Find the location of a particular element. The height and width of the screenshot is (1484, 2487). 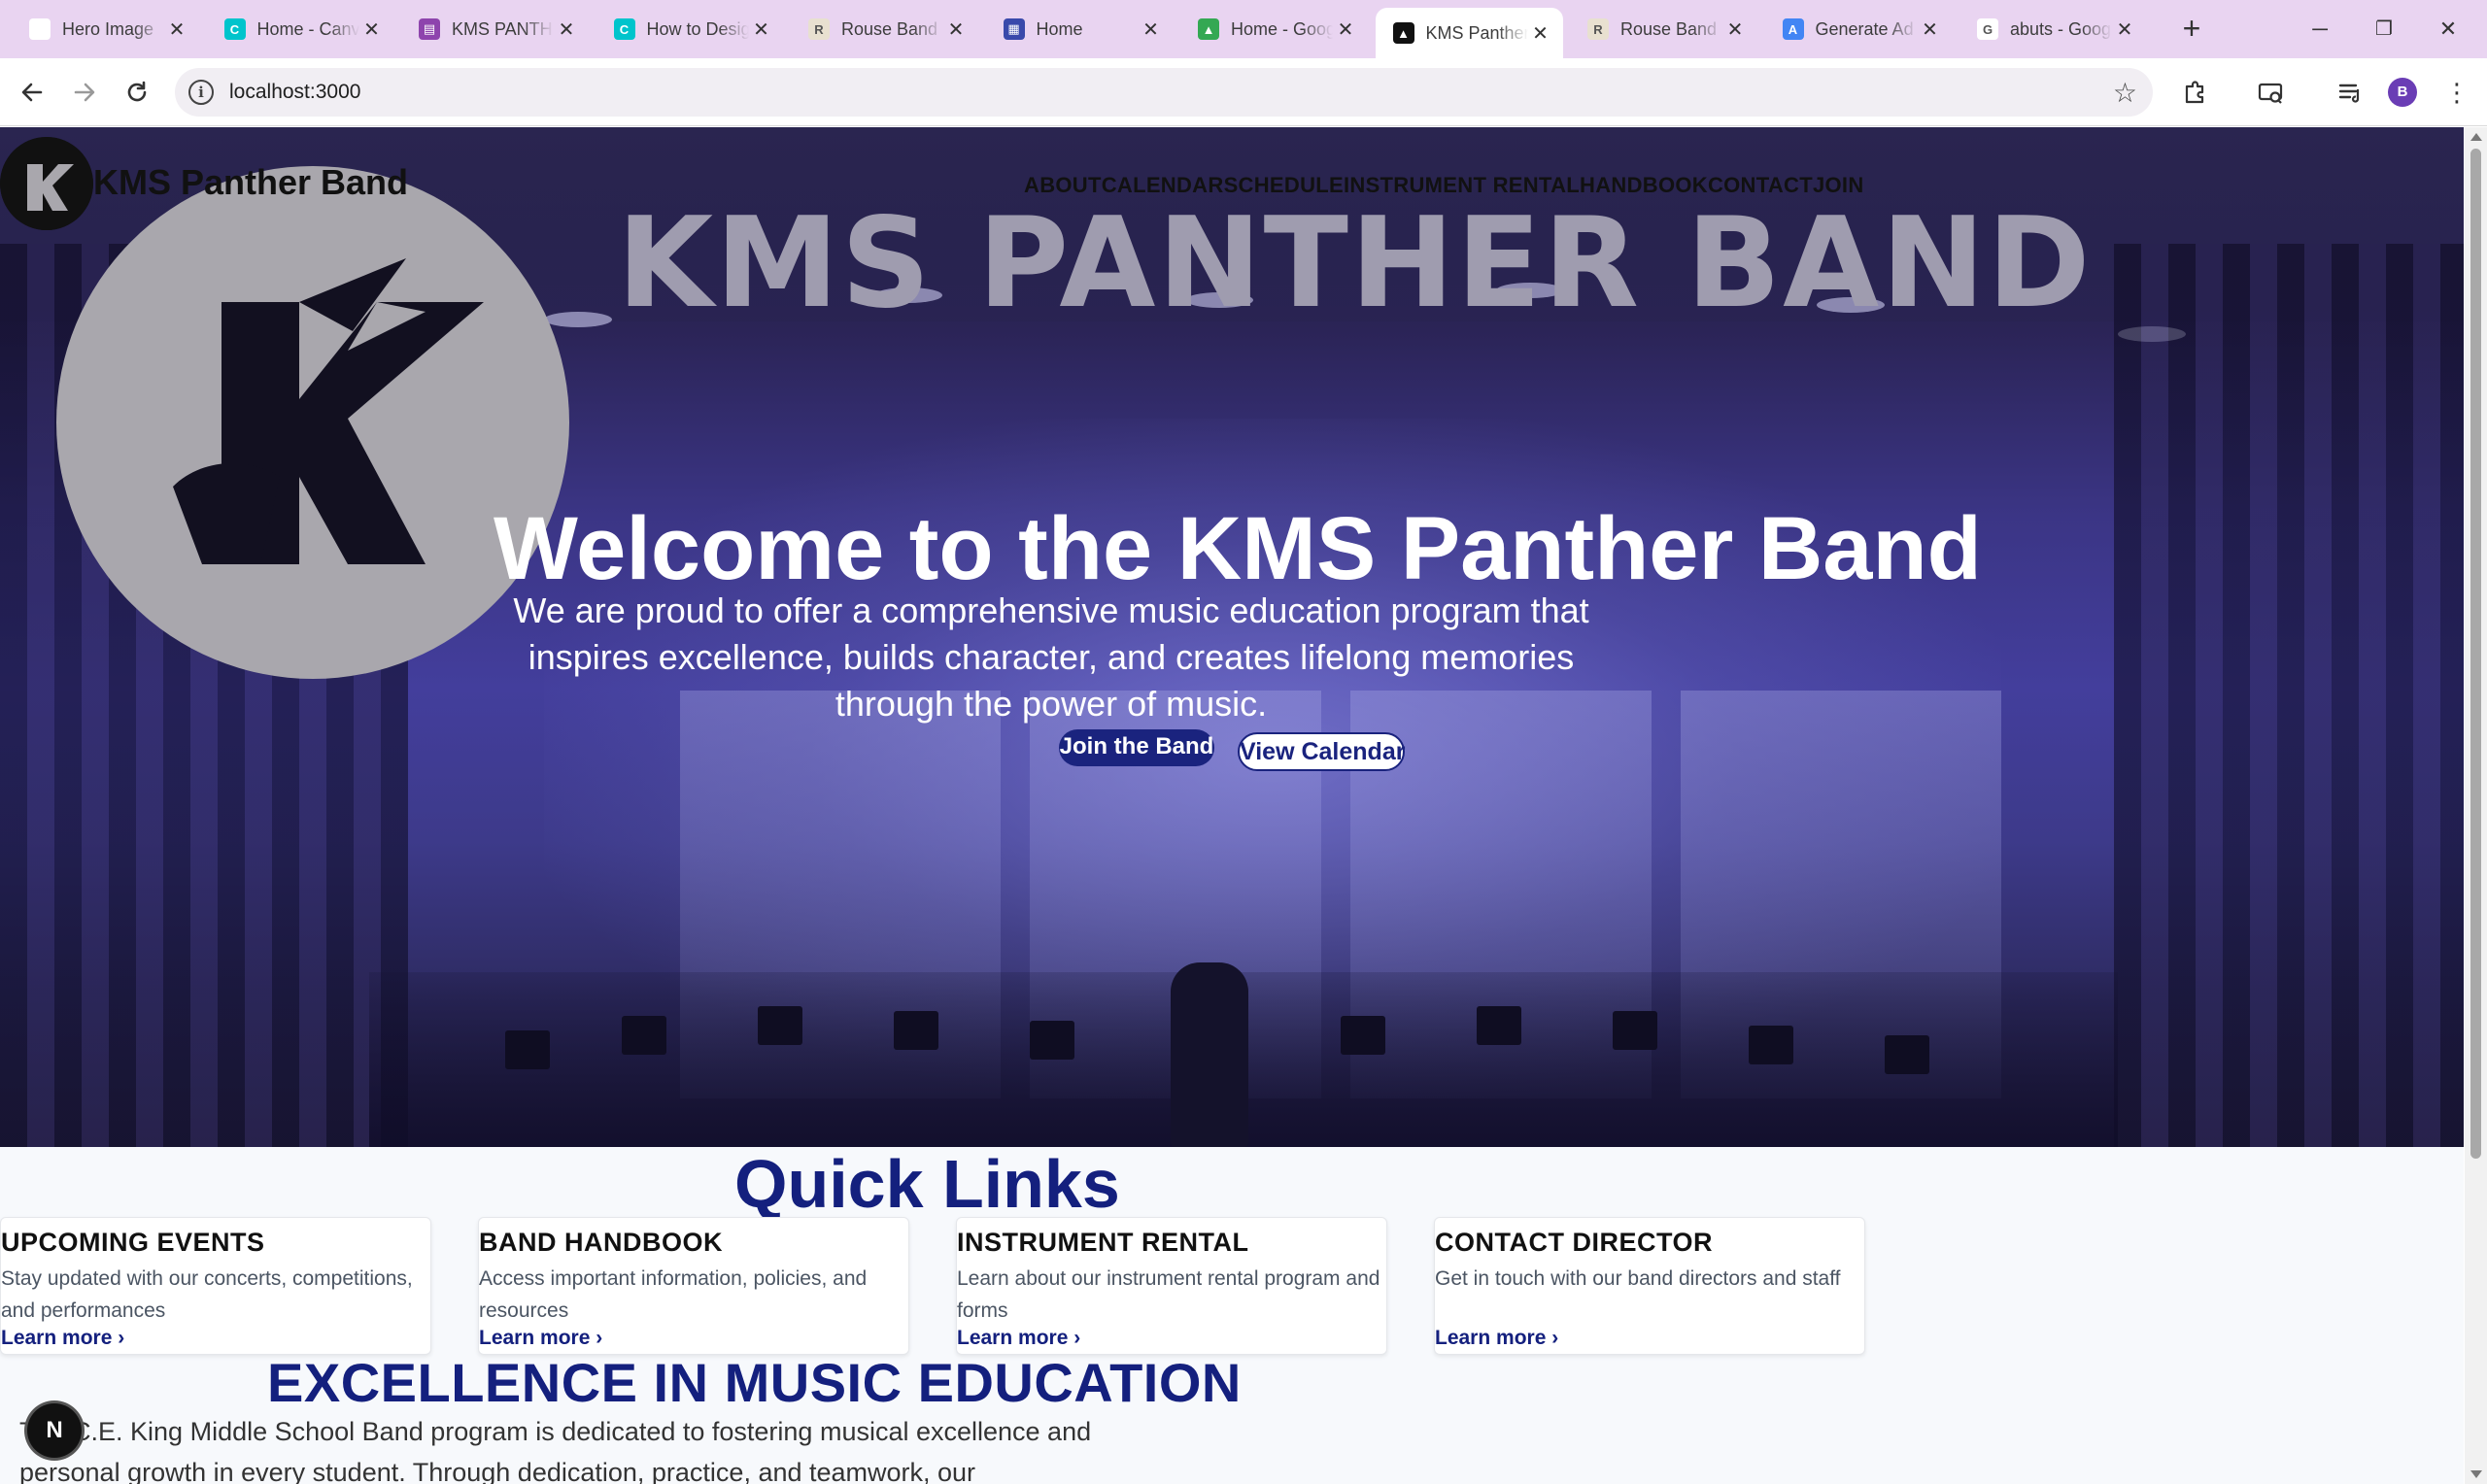

view-calendar-button: View Calendar is located at coordinates (1321, 751).